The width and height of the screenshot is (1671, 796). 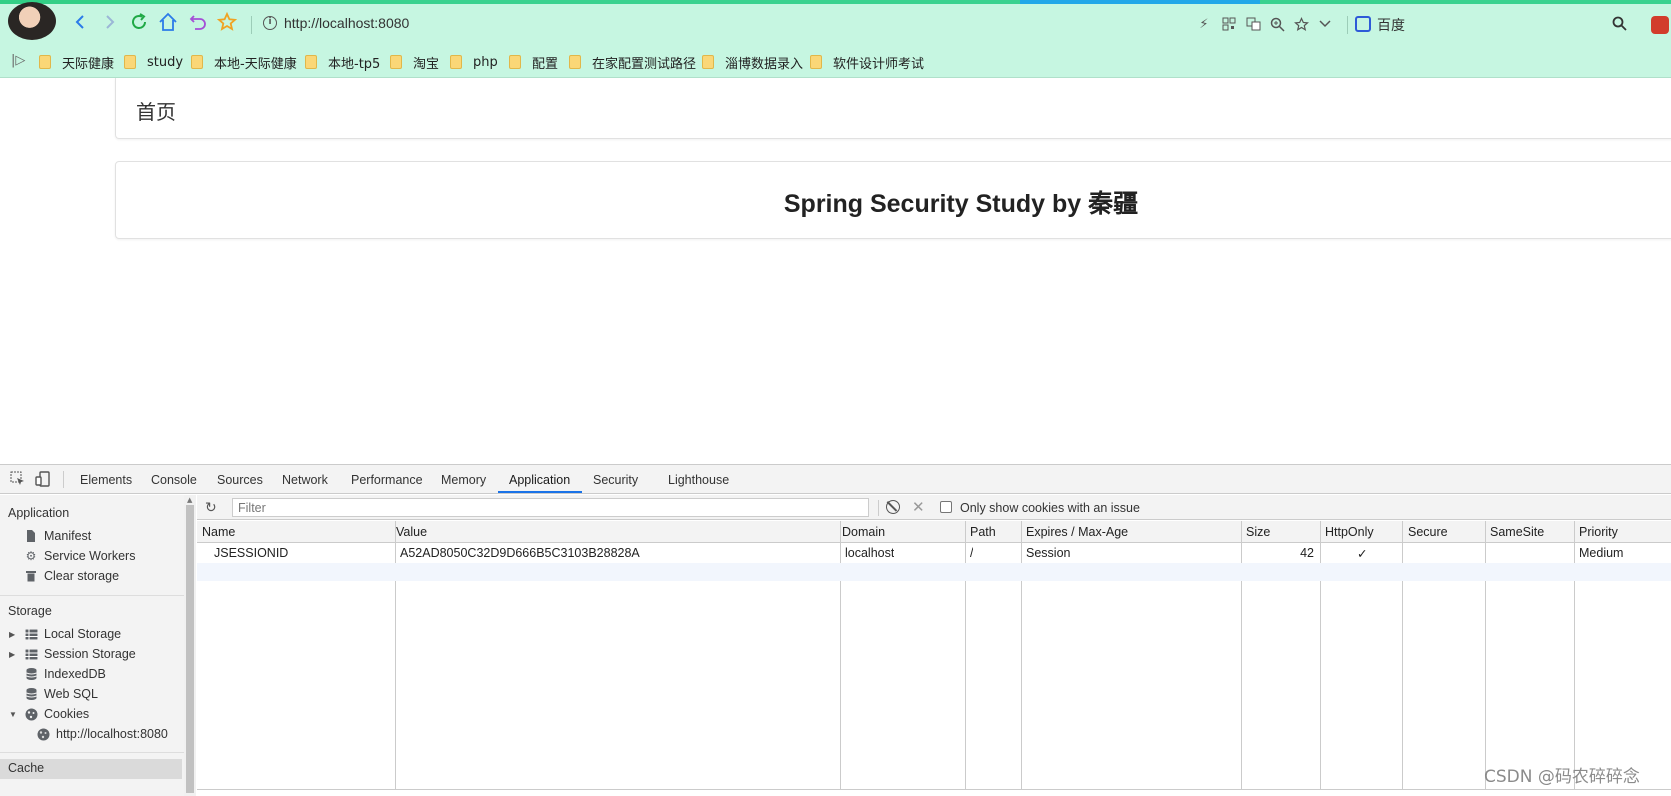 I want to click on inspect-element-icon, so click(x=18, y=479).